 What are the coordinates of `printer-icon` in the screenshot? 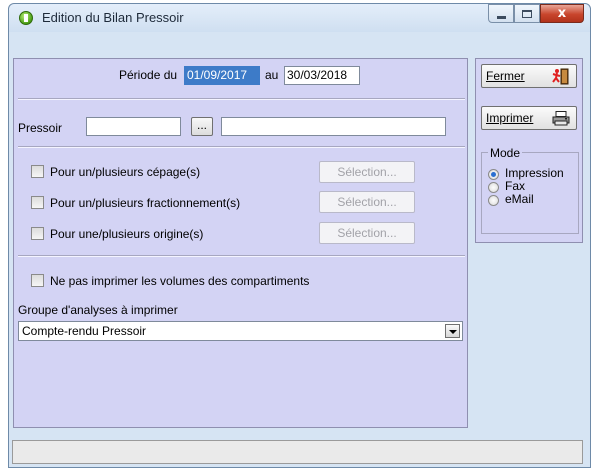 It's located at (561, 118).